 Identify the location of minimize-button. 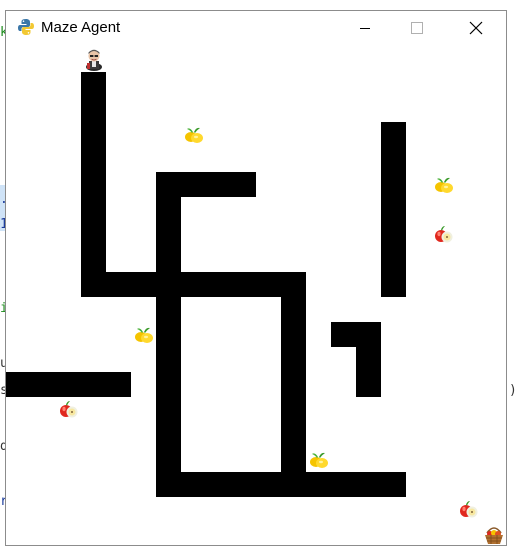
(365, 27).